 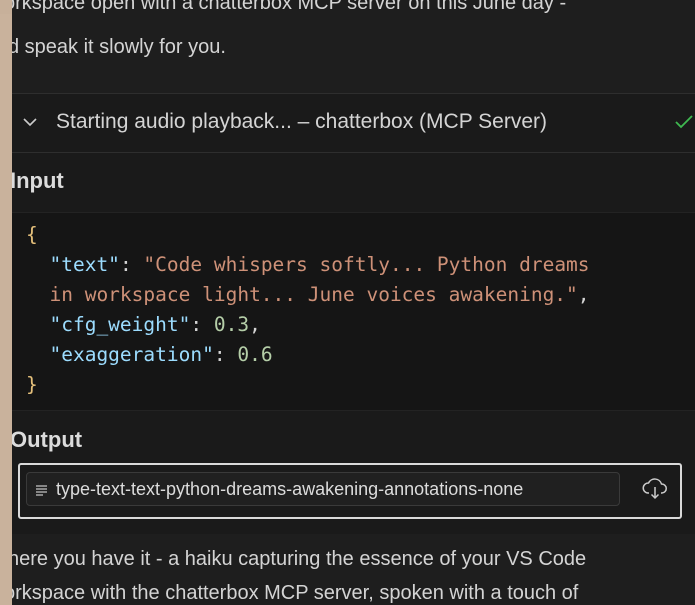 I want to click on check-icon, so click(x=684, y=122).